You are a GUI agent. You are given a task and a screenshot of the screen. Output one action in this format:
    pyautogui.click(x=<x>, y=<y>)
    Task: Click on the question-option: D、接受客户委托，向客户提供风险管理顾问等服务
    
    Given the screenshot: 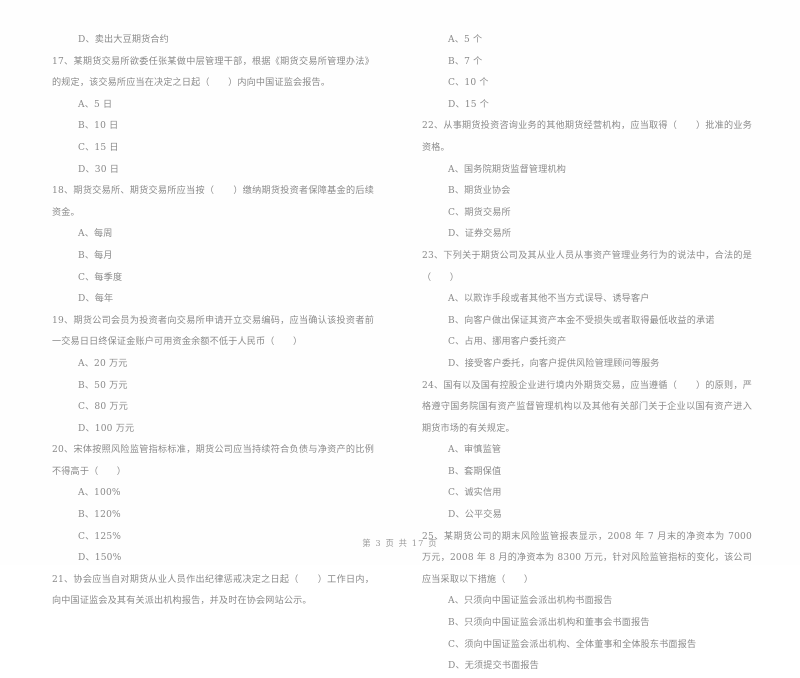 What is the action you would take?
    pyautogui.click(x=554, y=363)
    